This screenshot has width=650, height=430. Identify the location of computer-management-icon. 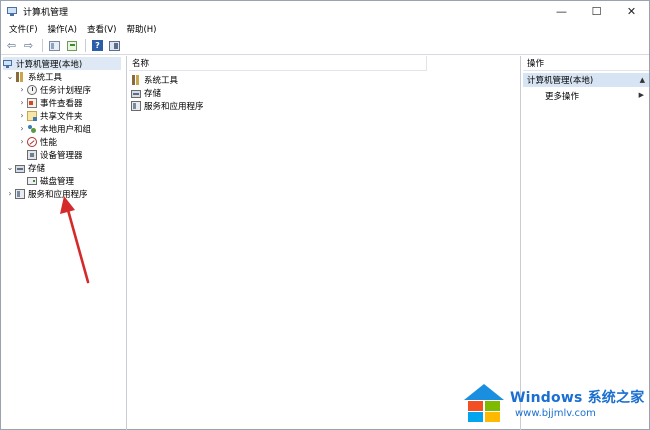
(12, 11).